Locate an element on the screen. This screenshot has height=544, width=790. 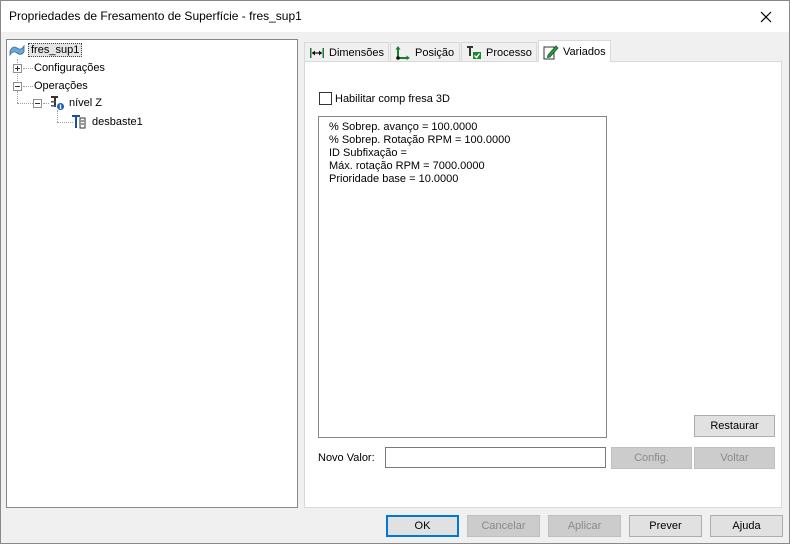
tab-dimensoes: Dimensões is located at coordinates (346, 52).